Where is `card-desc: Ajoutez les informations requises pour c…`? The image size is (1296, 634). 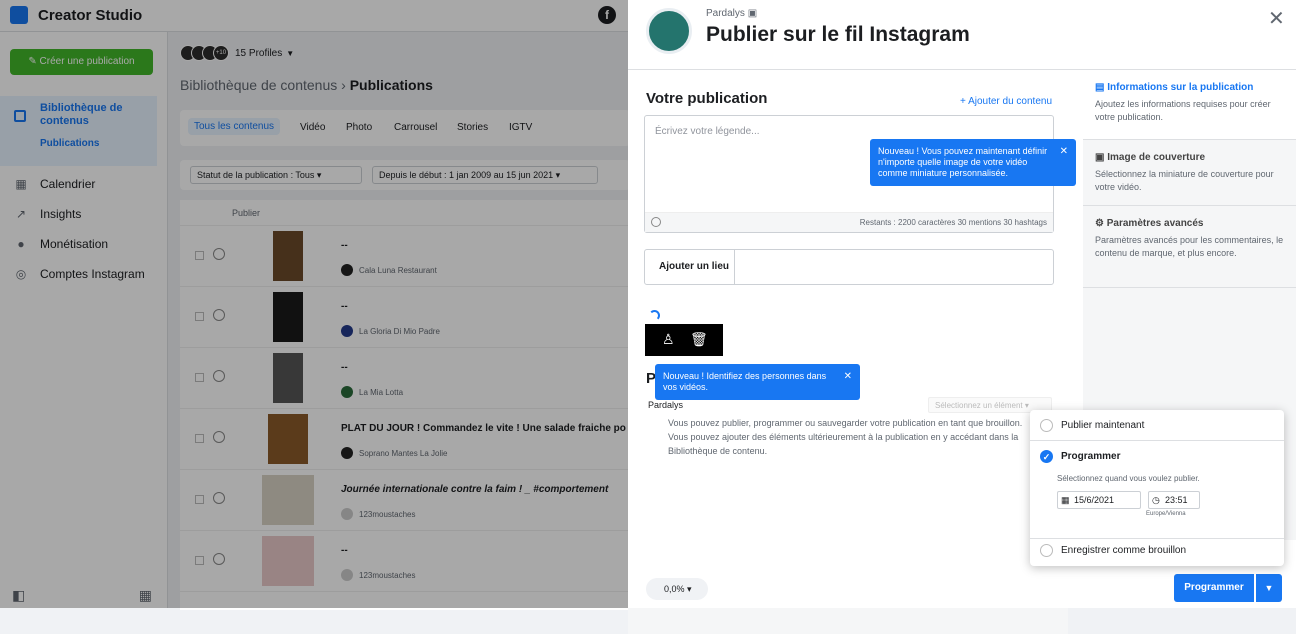
card-desc: Ajoutez les informations requises pour c… is located at coordinates (1183, 110).